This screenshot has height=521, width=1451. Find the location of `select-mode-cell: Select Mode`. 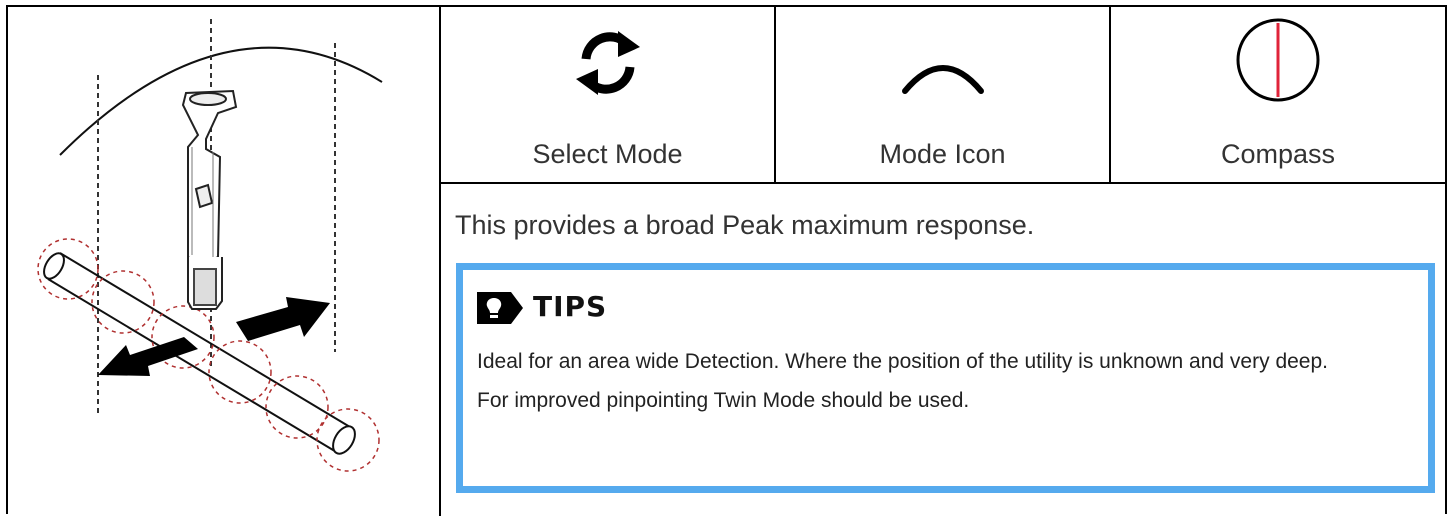

select-mode-cell: Select Mode is located at coordinates (608, 94).